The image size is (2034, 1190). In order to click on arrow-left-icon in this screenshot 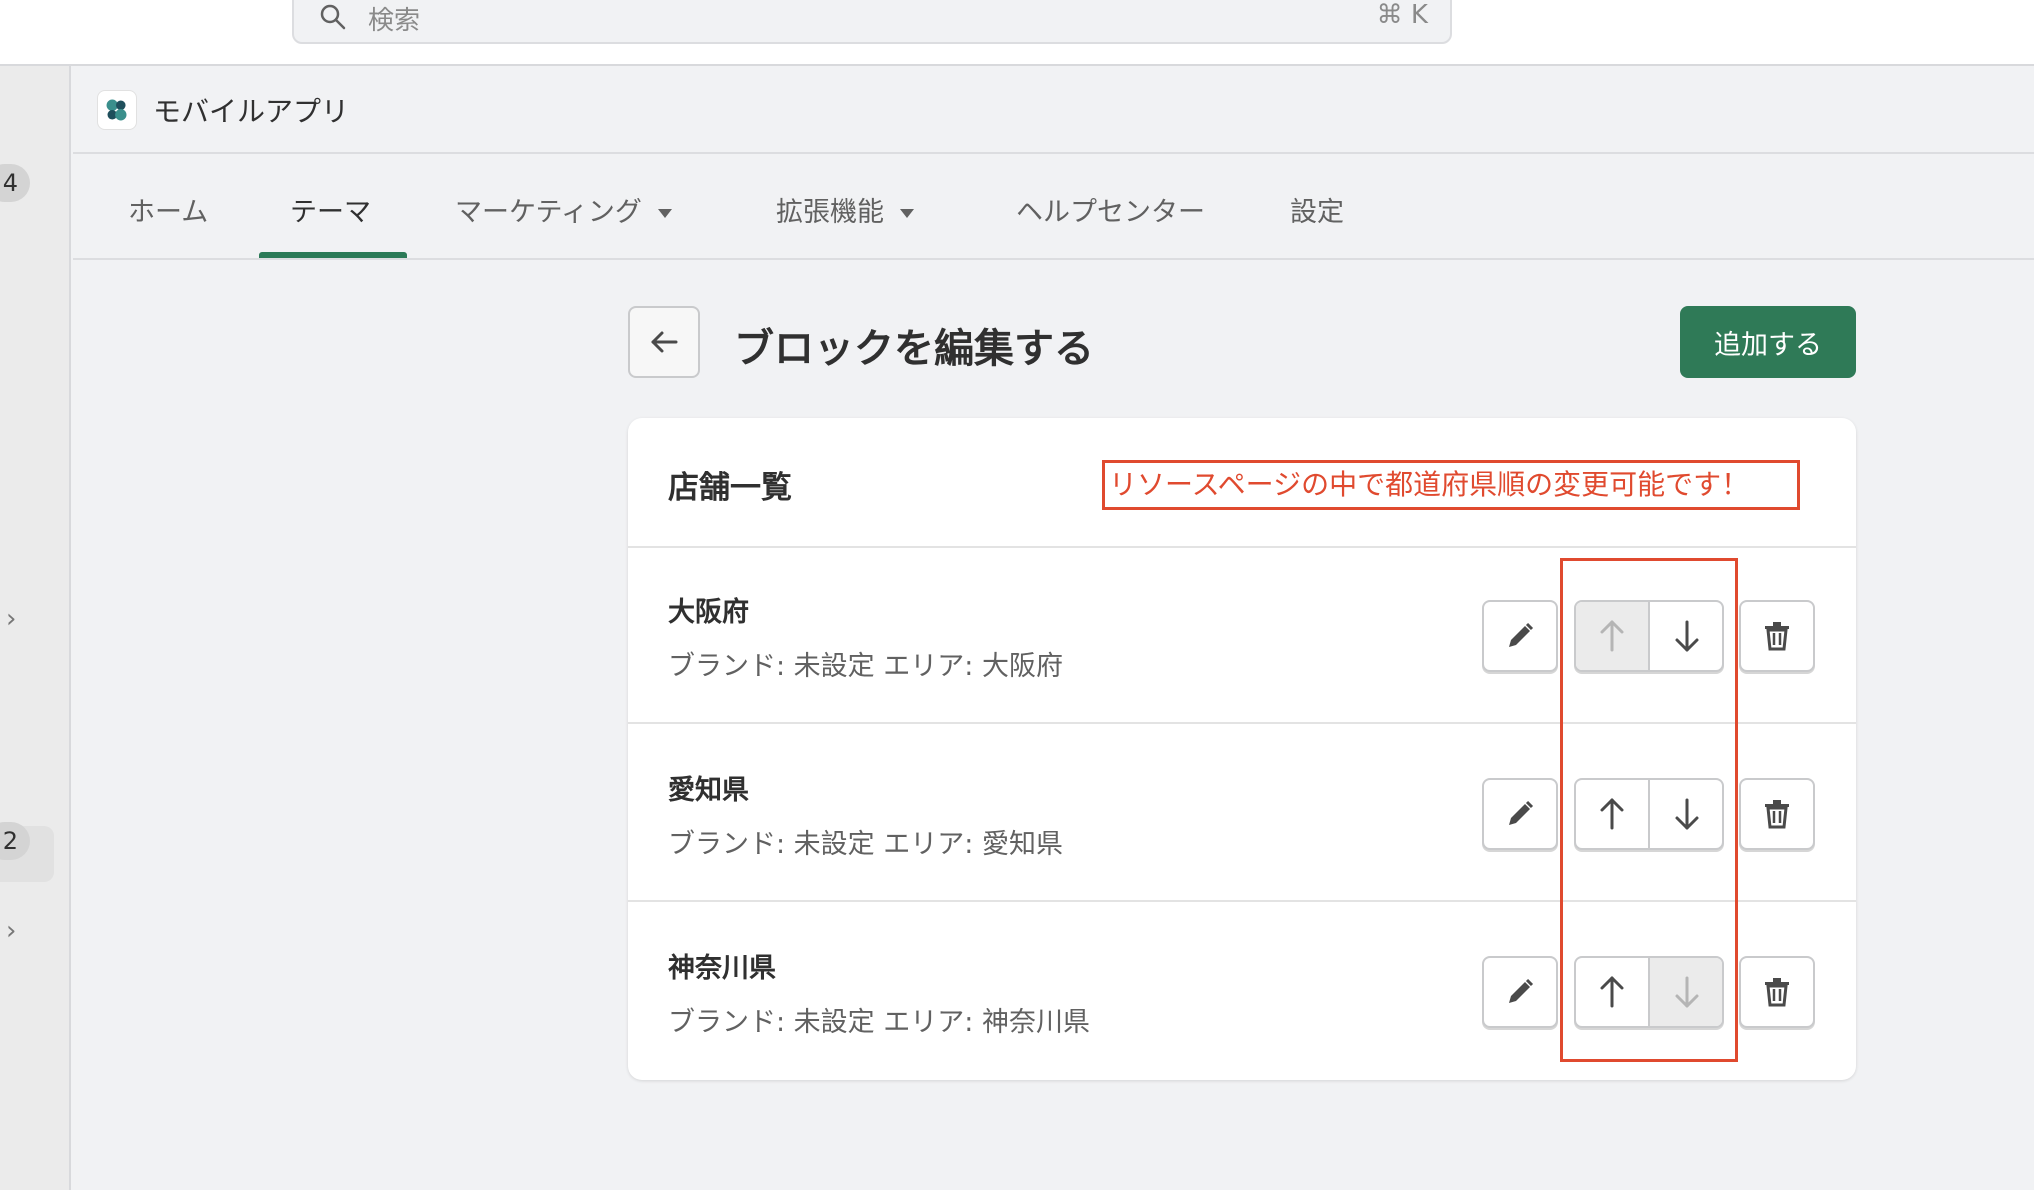, I will do `click(664, 342)`.